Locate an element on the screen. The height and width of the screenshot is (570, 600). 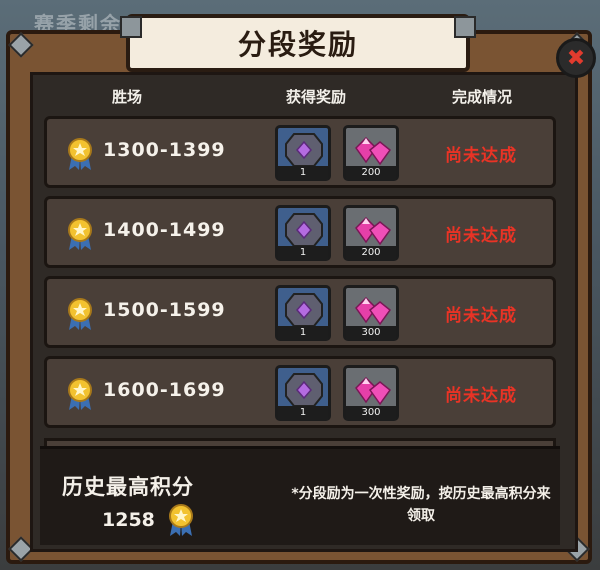
reward-row: 1300-1399 1 200 尚未达成 is located at coordinates (300, 152).